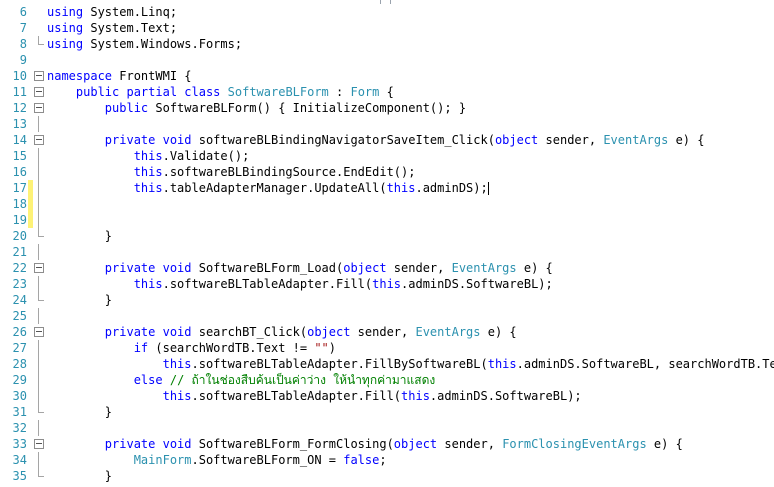 This screenshot has height=487, width=774. I want to click on code-line: 35 }, so click(387, 476).